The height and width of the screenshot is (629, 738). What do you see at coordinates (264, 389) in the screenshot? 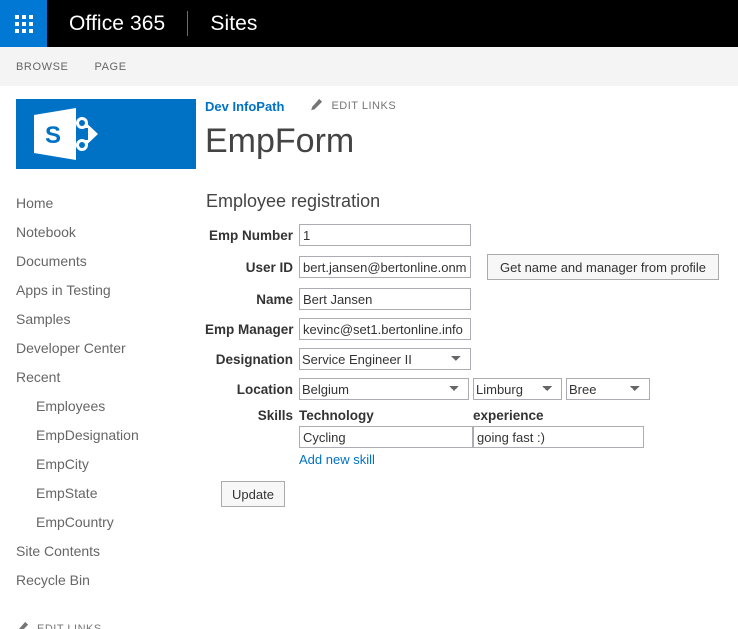
I see `location-label: Location` at bounding box center [264, 389].